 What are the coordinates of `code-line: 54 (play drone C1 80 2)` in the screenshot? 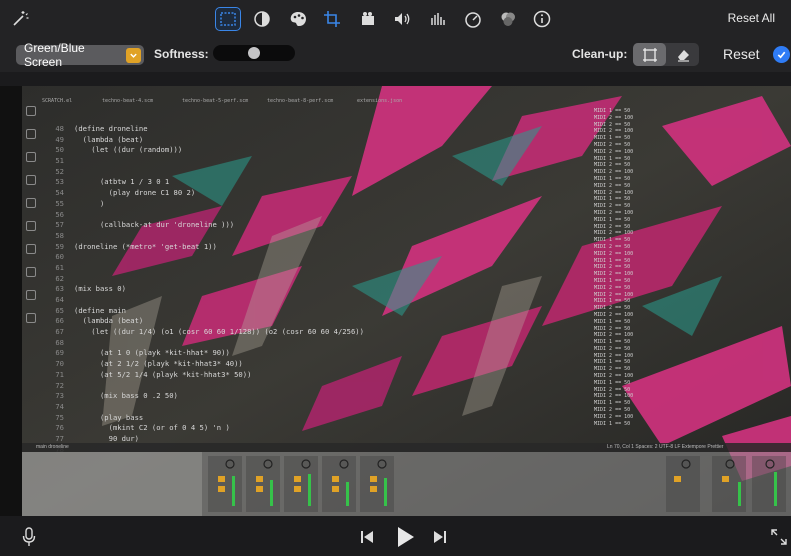 It's located at (193, 193).